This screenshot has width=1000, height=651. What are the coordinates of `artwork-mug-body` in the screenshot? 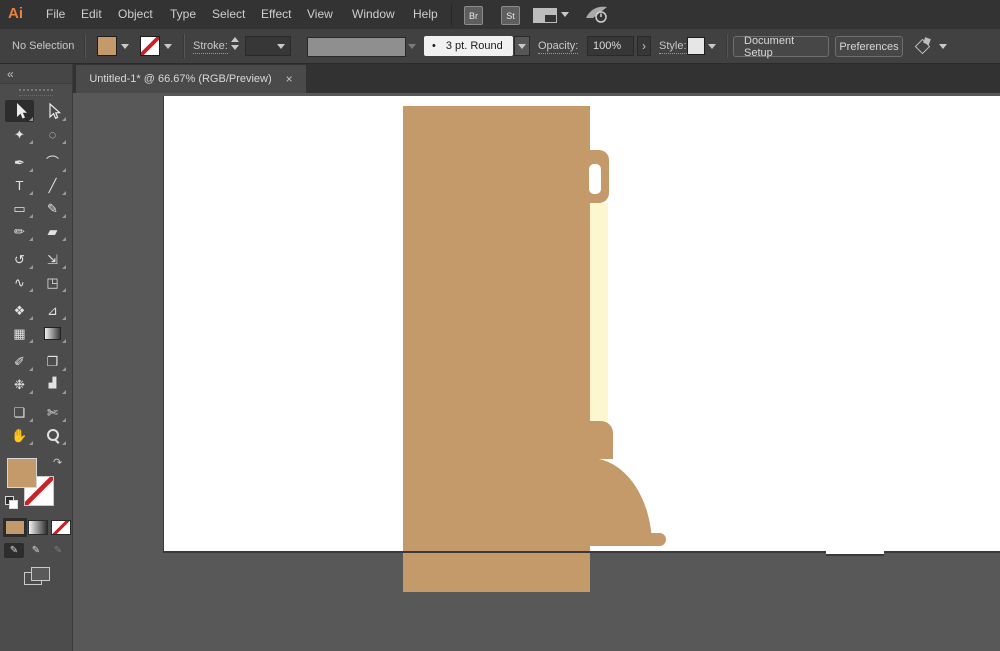 It's located at (496, 349).